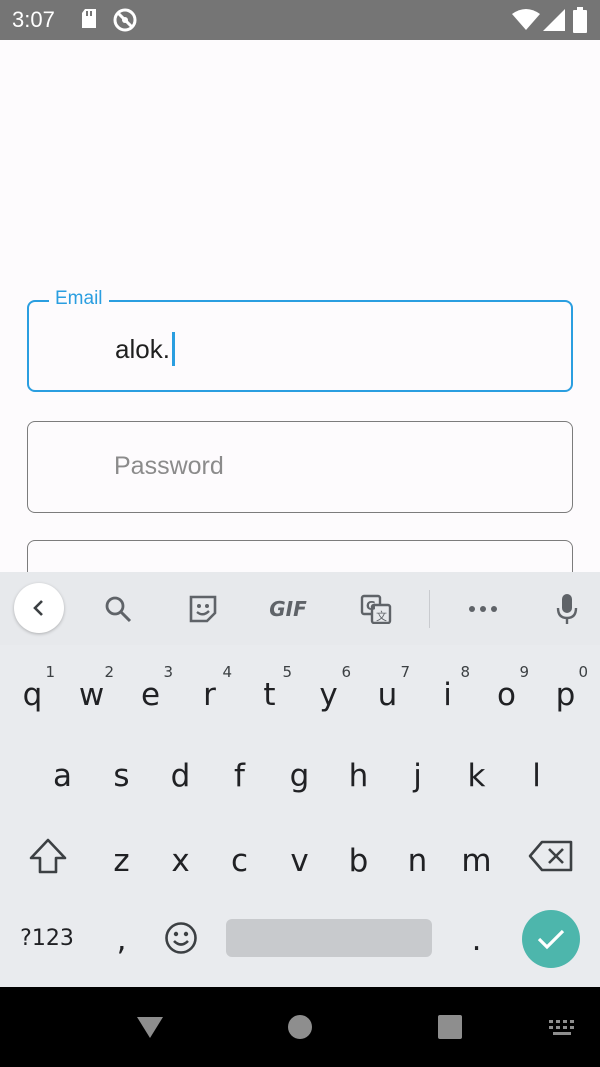  I want to click on text-cursor, so click(173, 349).